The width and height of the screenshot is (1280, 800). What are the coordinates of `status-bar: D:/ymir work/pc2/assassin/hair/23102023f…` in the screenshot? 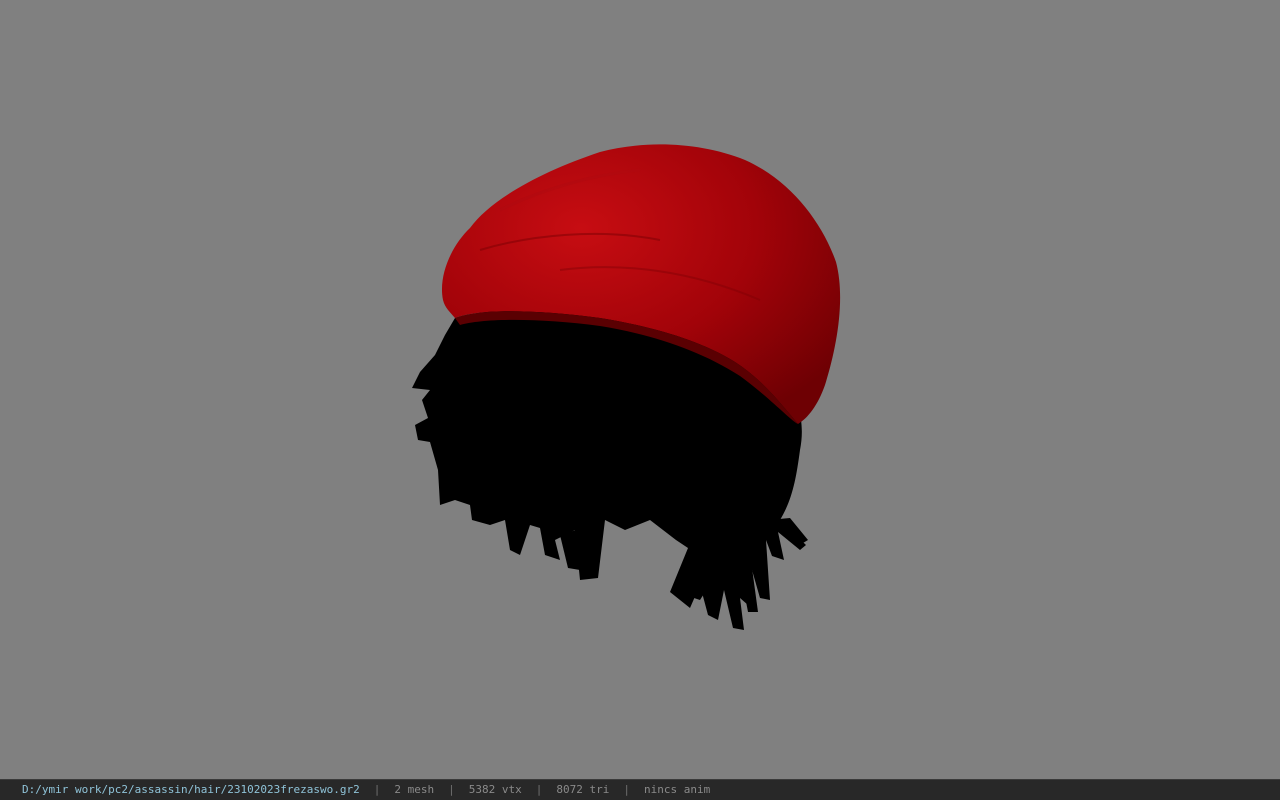 It's located at (640, 789).